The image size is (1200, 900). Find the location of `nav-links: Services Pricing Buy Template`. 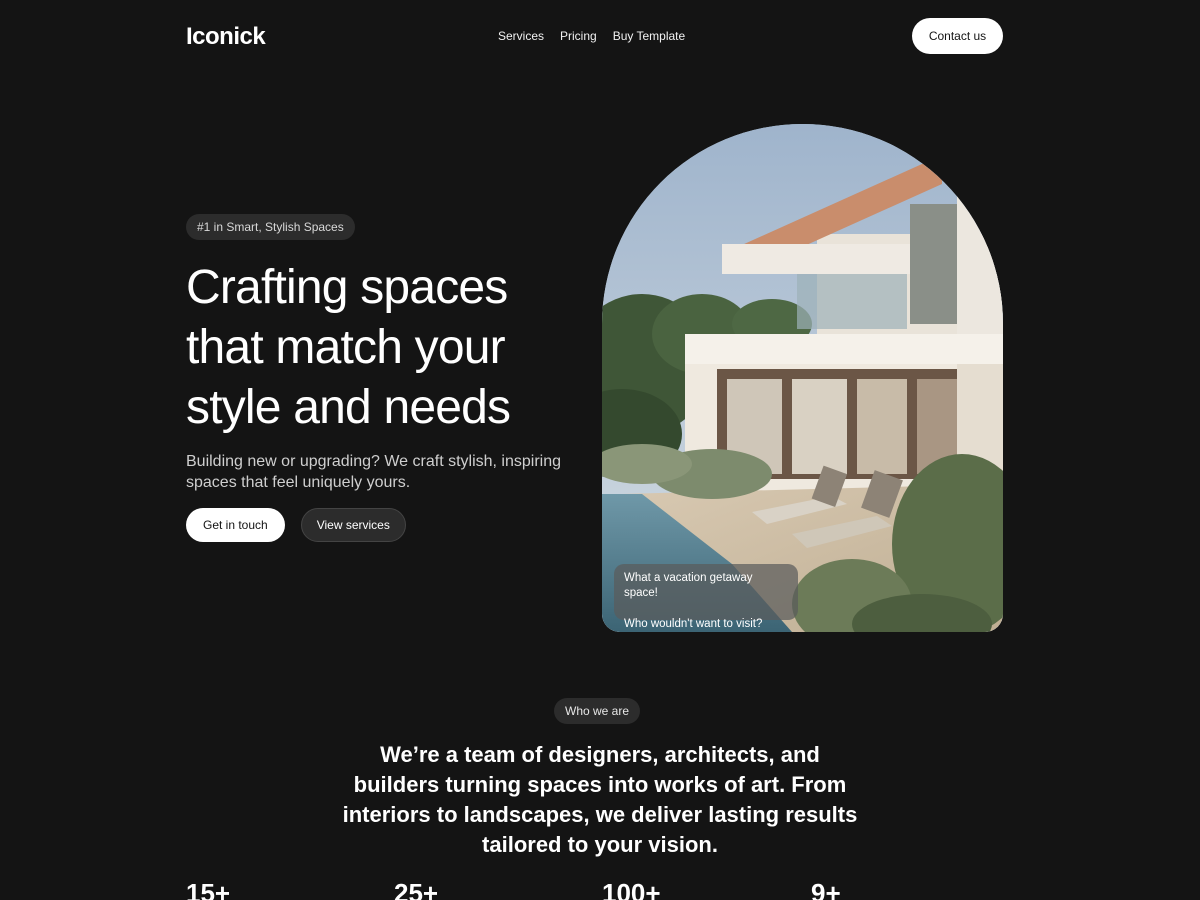

nav-links: Services Pricing Buy Template is located at coordinates (591, 36).